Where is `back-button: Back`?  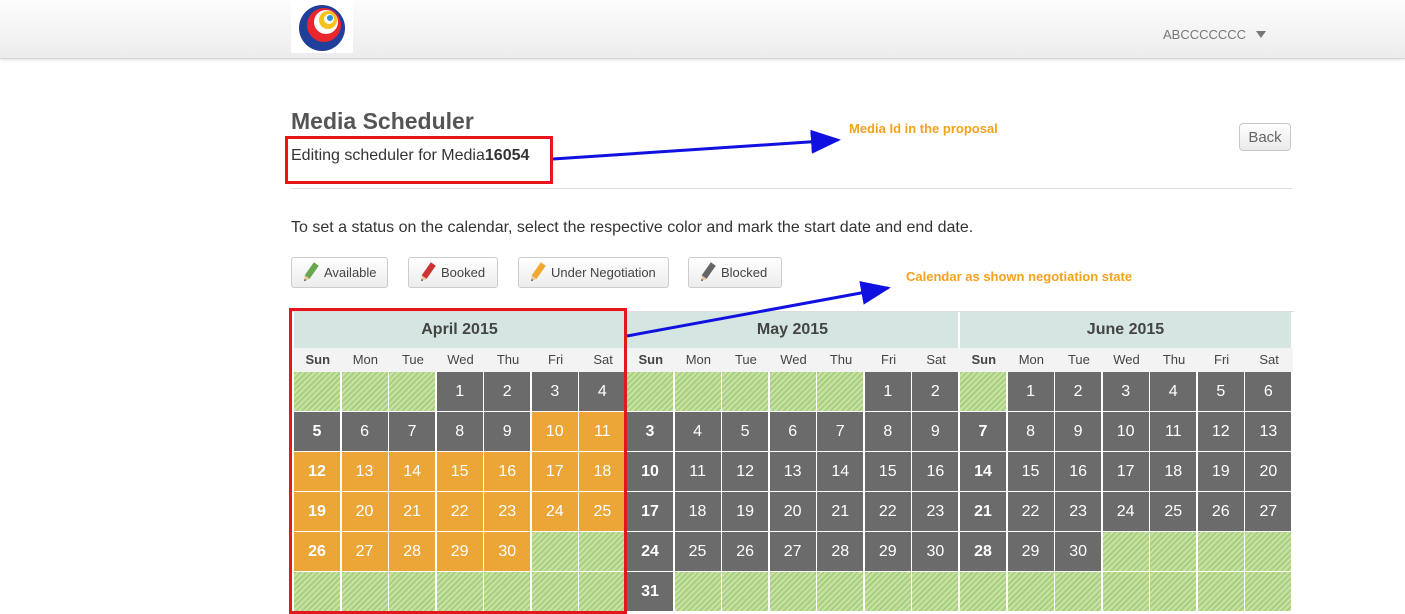 back-button: Back is located at coordinates (1265, 137).